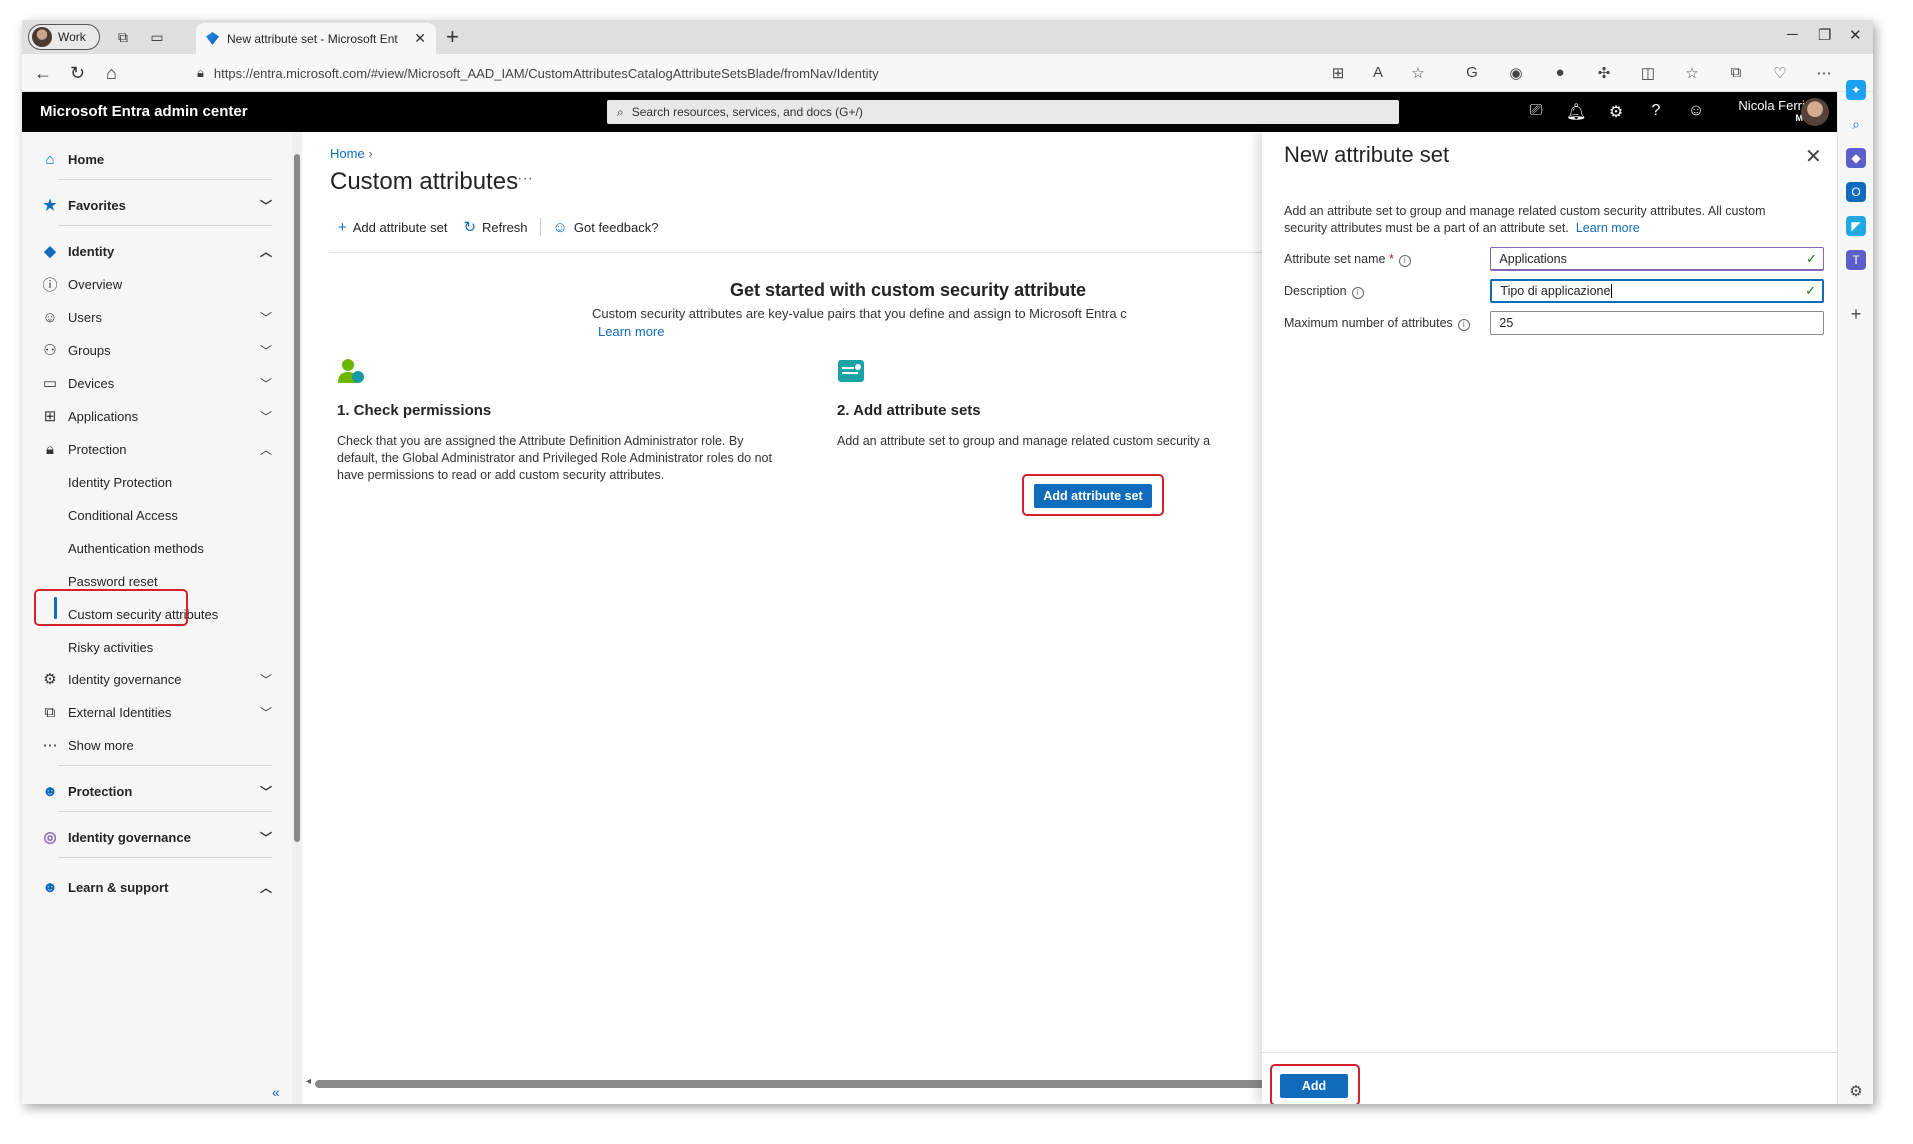 The image size is (1913, 1144). Describe the element at coordinates (1760, 110) in the screenshot. I see `account-menu: Nicola Ferrini MVP` at that location.